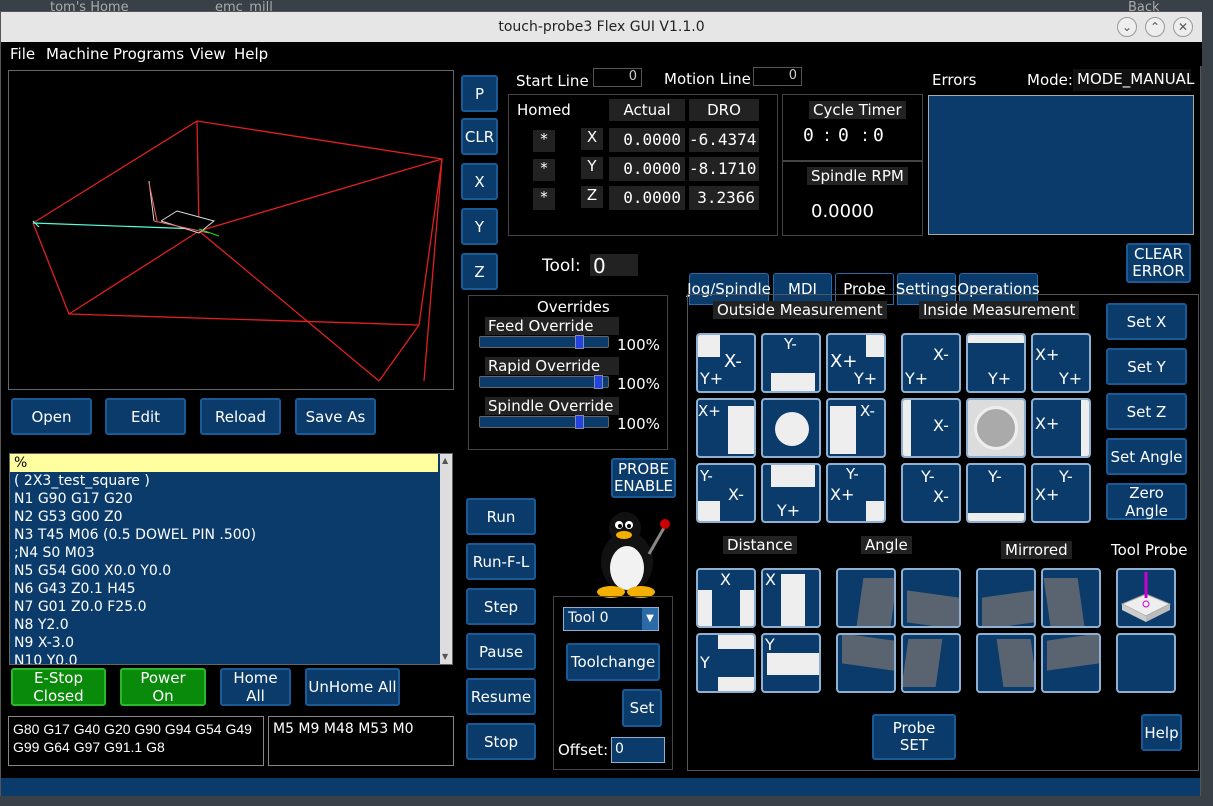 This screenshot has width=1213, height=806. What do you see at coordinates (75, 589) in the screenshot?
I see `gcode-line: N6 G43 Z0.1 H45` at bounding box center [75, 589].